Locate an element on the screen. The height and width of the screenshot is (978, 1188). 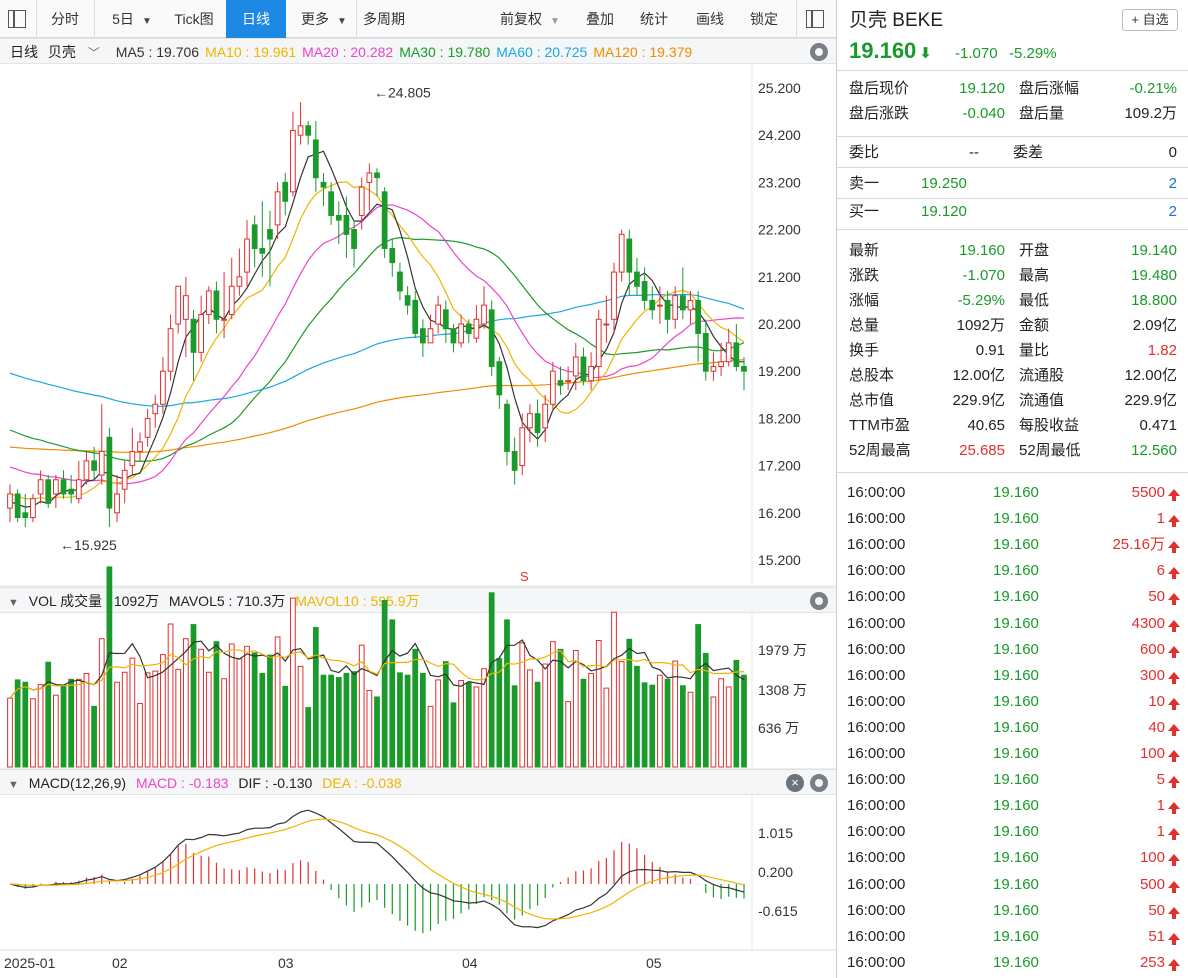
tab-5day: 5日 ▼ is located at coordinates (132, 19).